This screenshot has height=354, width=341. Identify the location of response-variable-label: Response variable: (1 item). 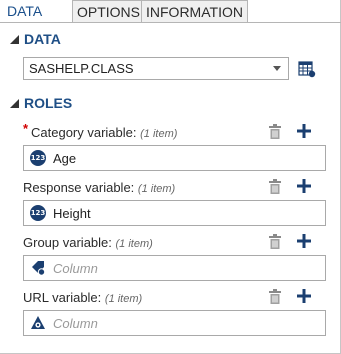
(99, 187).